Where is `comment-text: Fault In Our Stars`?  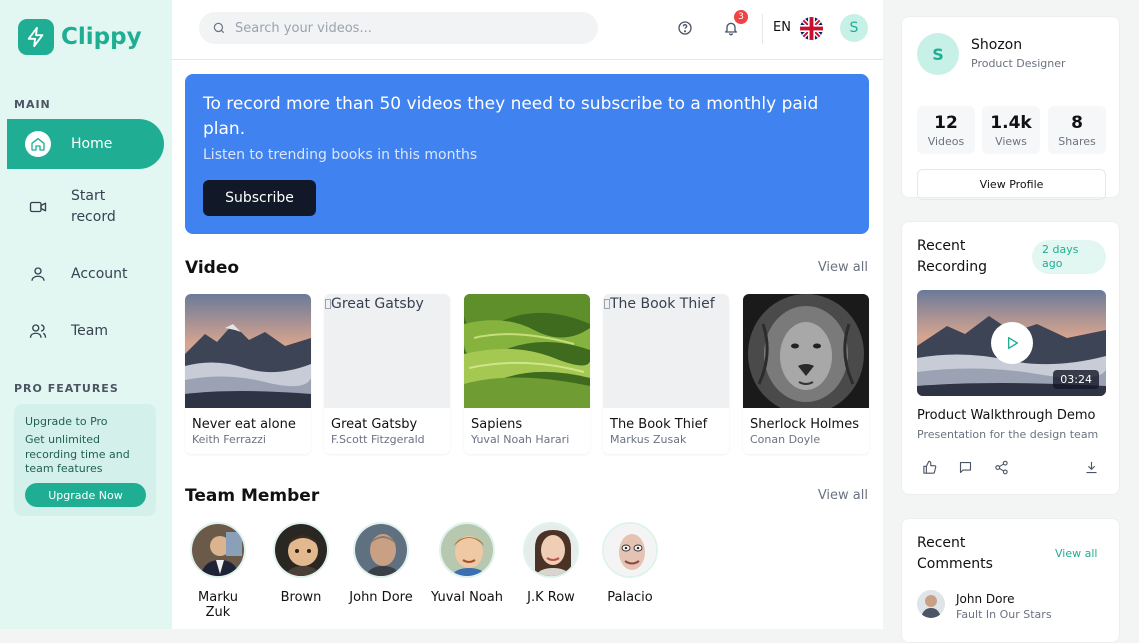
comment-text: Fault In Our Stars is located at coordinates (1004, 614).